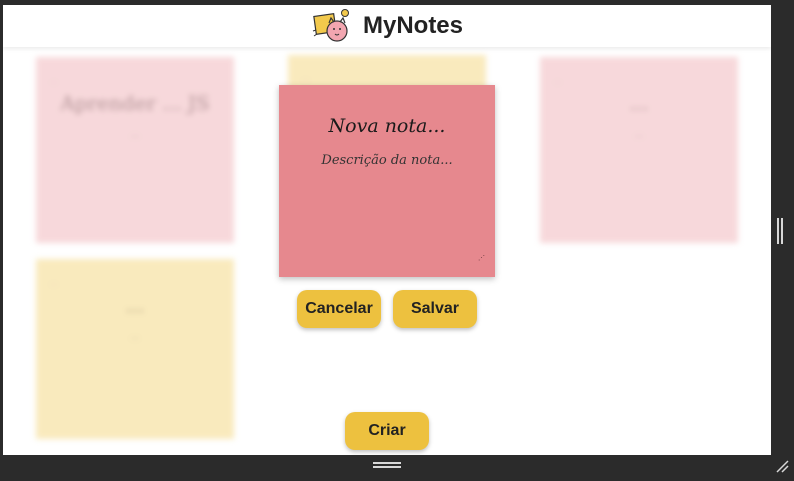 The image size is (794, 481). I want to click on resize-handle-icon: ⋰, so click(481, 258).